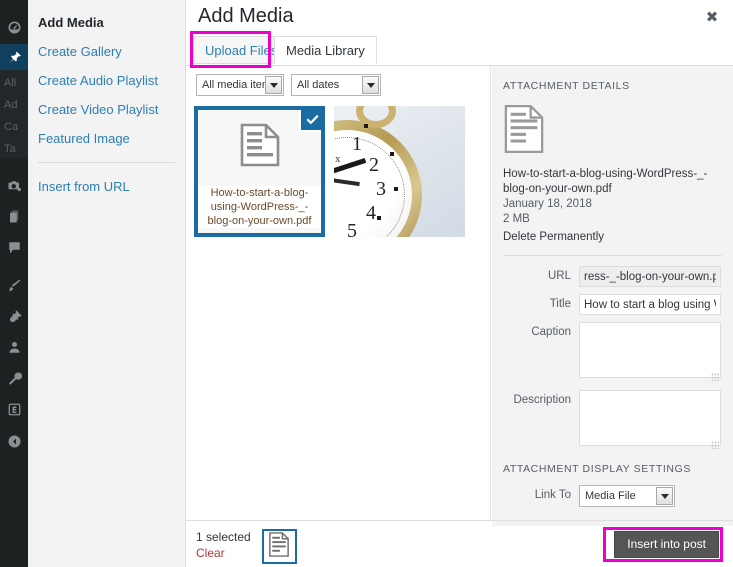 This screenshot has height=567, width=733. I want to click on media-menu-item-insert-from-url: Insert from URL, so click(106, 186).